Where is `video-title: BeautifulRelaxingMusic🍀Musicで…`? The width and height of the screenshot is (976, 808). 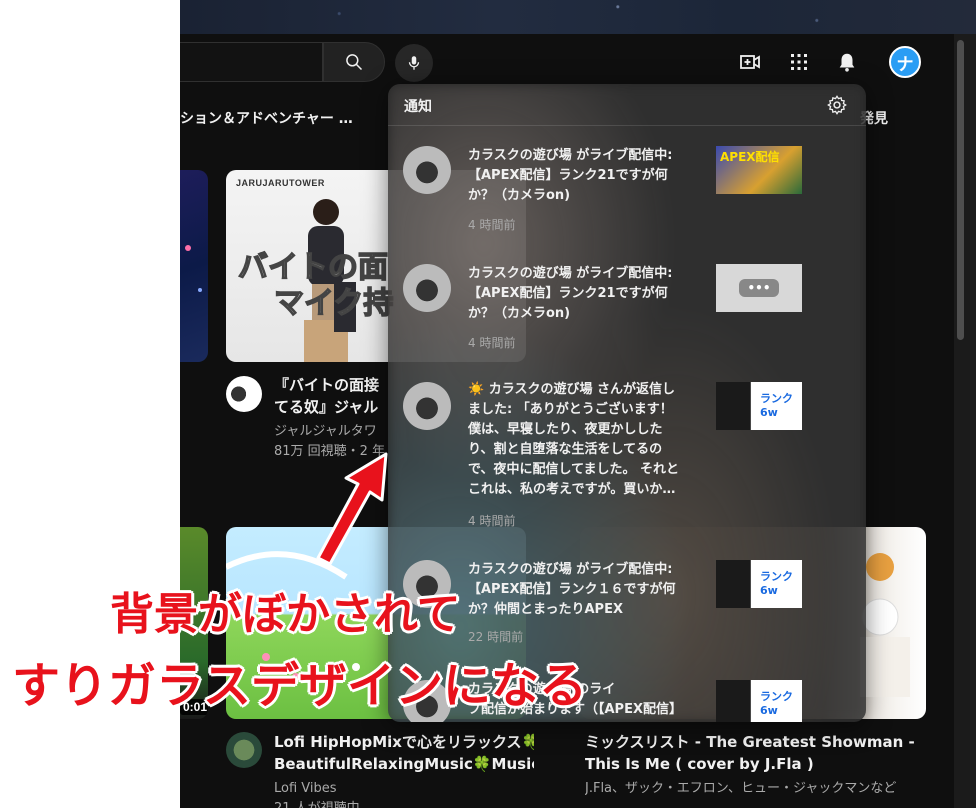
video-title: BeautifulRelaxingMusic🍀Musicで… is located at coordinates (404, 764).